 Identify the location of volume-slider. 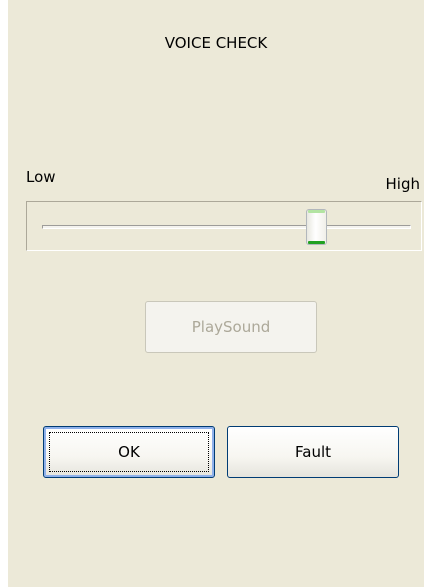
(224, 226).